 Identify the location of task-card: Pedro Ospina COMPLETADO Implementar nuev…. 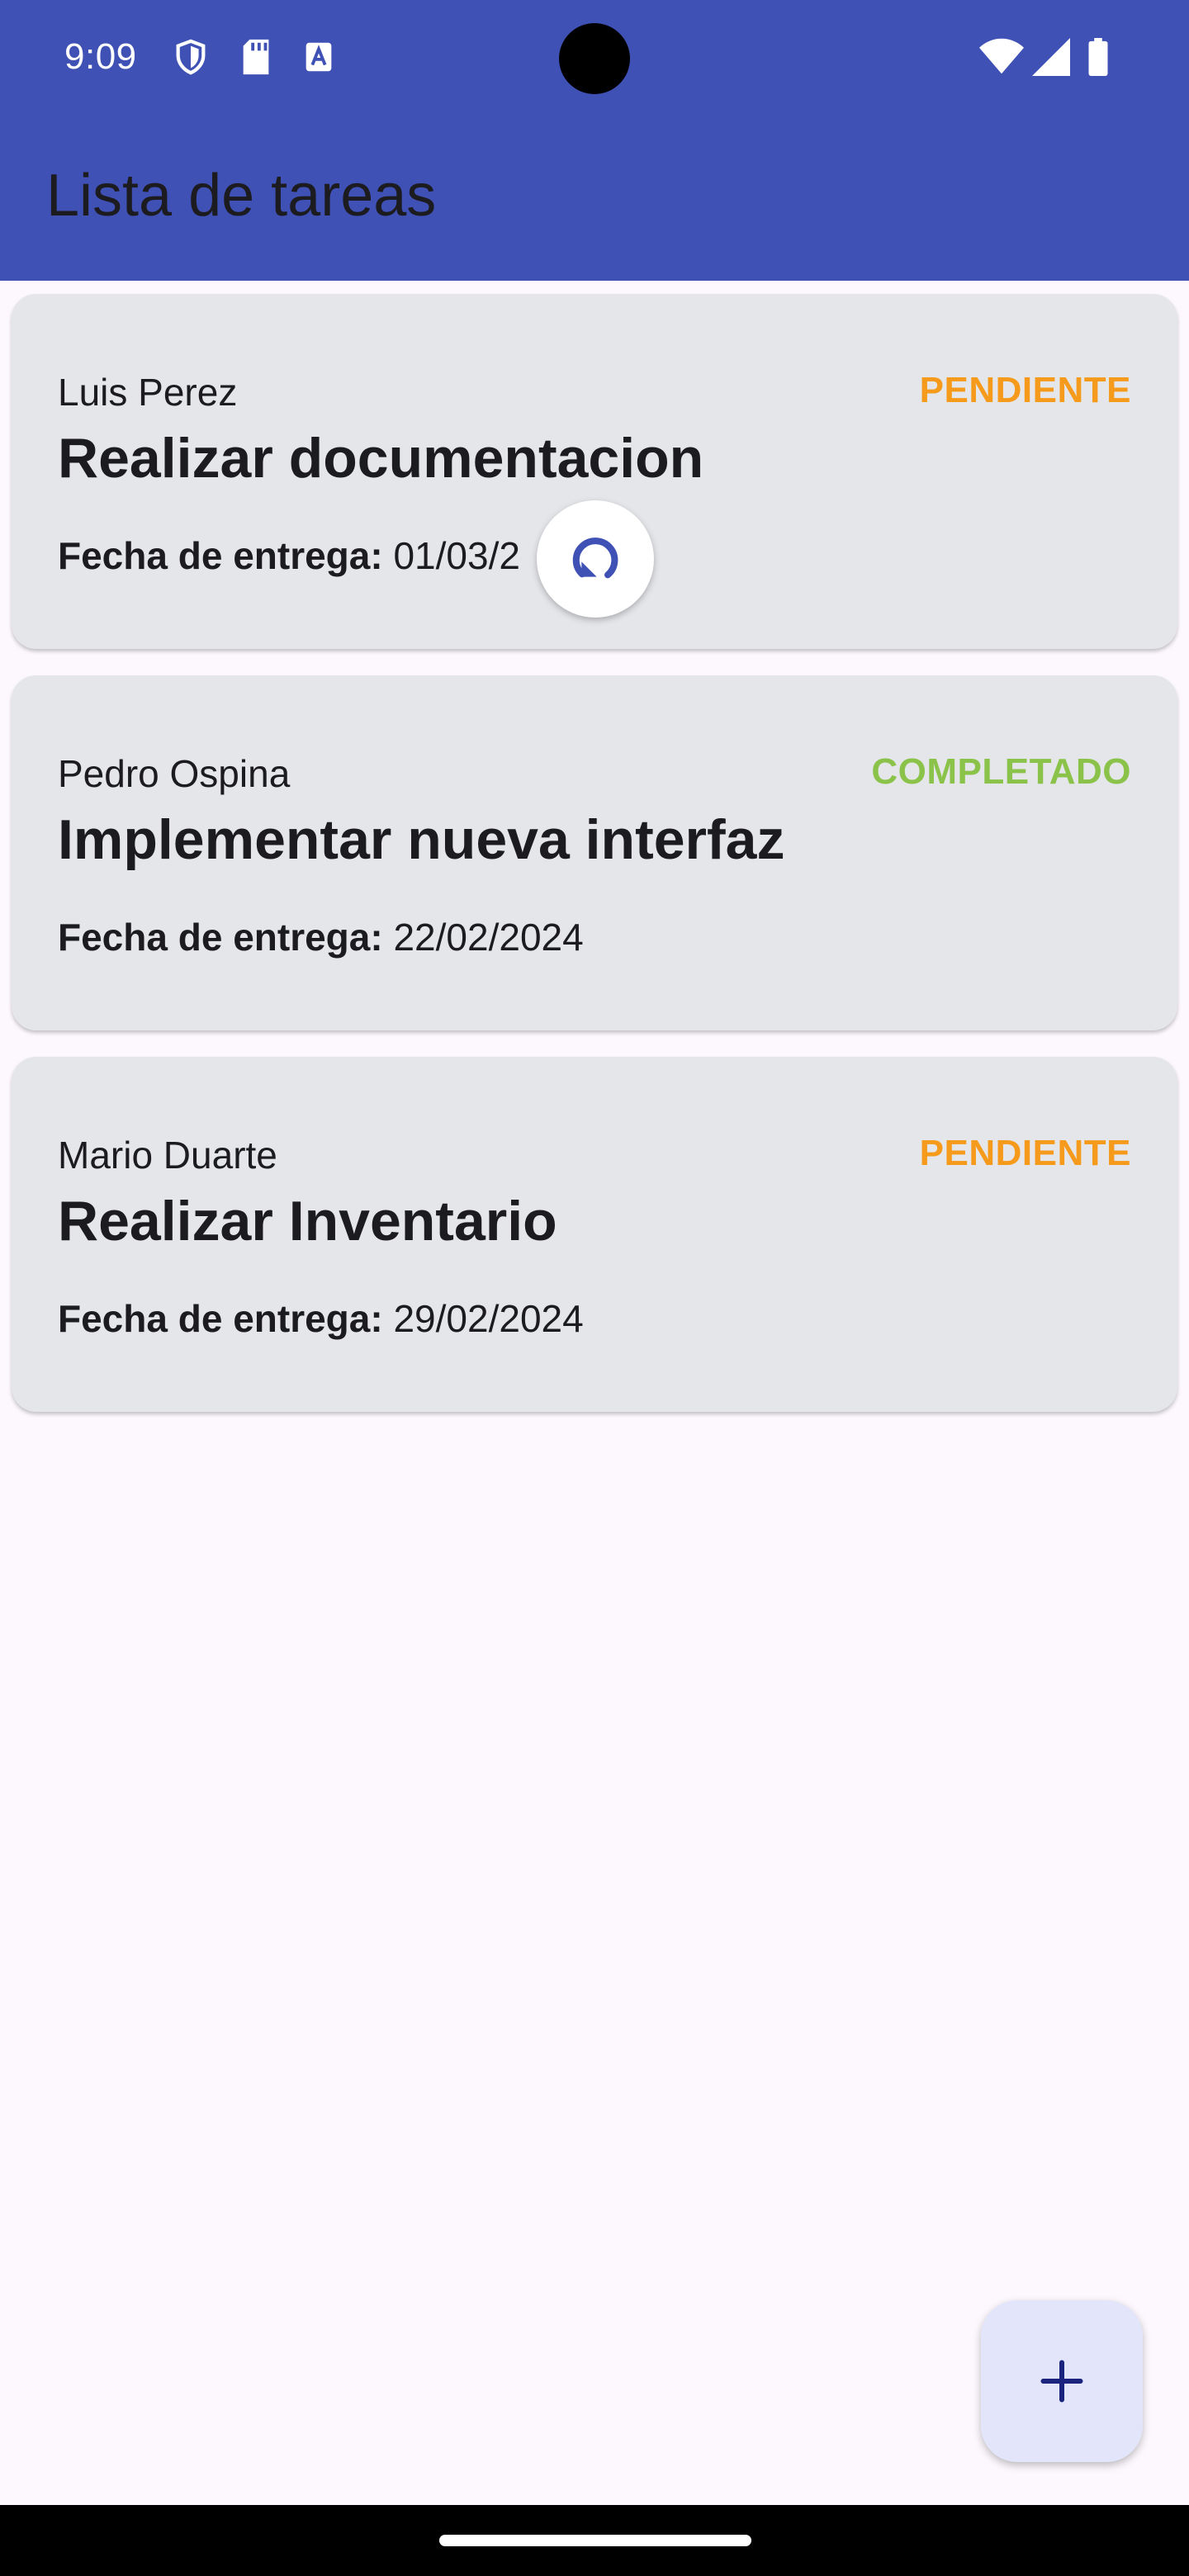
(594, 852).